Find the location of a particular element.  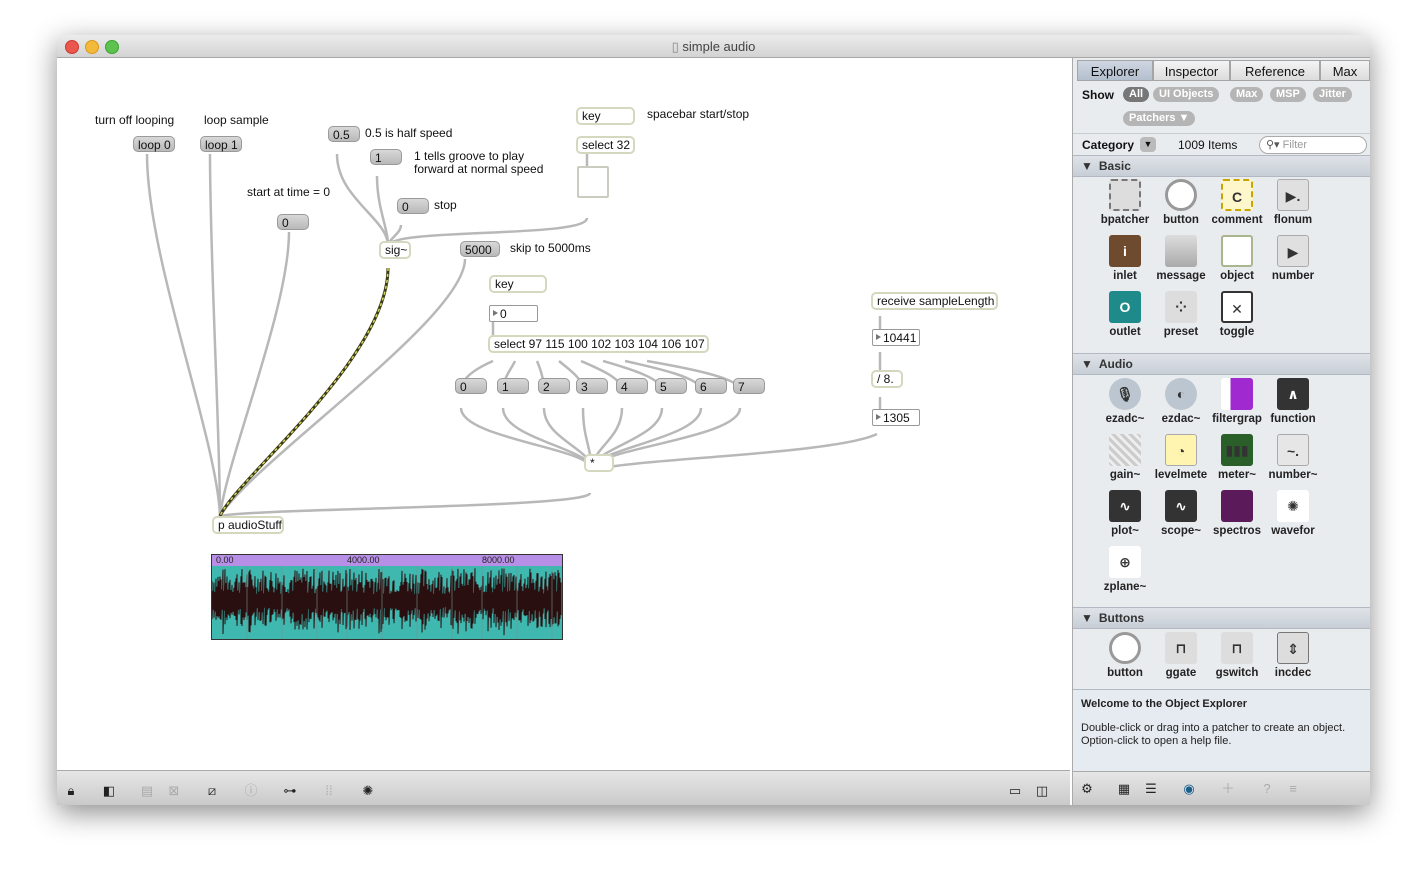

object-divide-8: / 8. is located at coordinates (887, 379).